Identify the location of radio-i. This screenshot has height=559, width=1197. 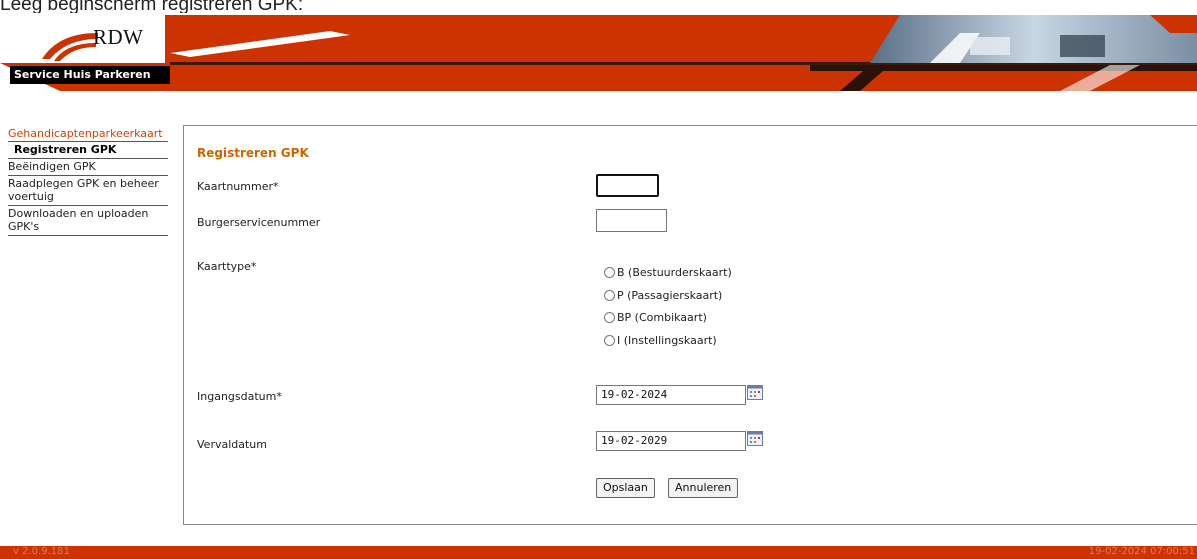
(609, 340).